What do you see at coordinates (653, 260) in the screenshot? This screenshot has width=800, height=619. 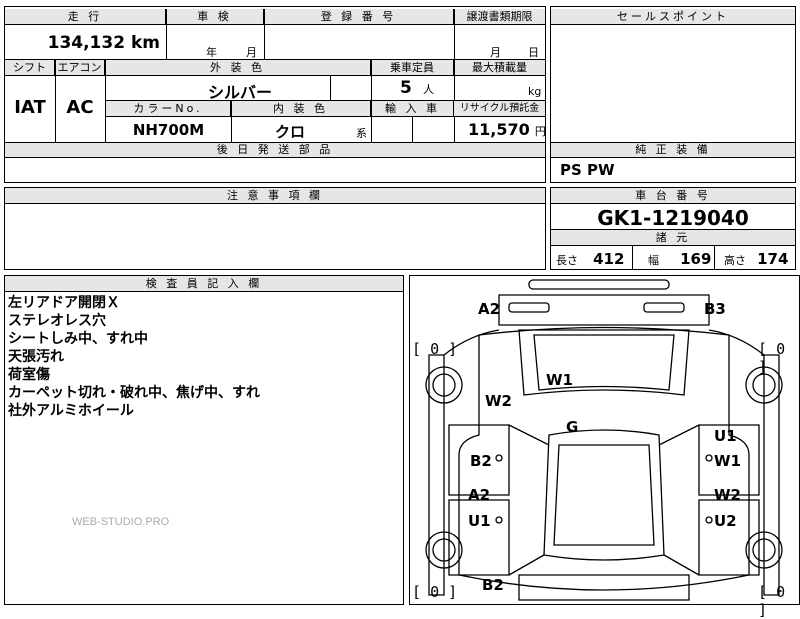 I see `width-label: 幅` at bounding box center [653, 260].